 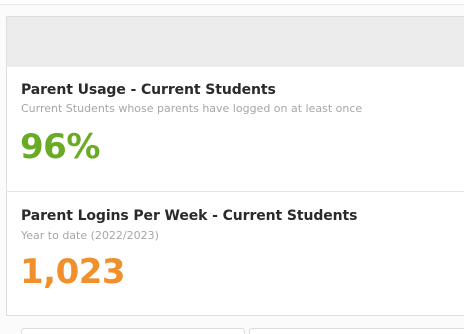 What do you see at coordinates (356, 331) in the screenshot?
I see `panel-tab-right` at bounding box center [356, 331].